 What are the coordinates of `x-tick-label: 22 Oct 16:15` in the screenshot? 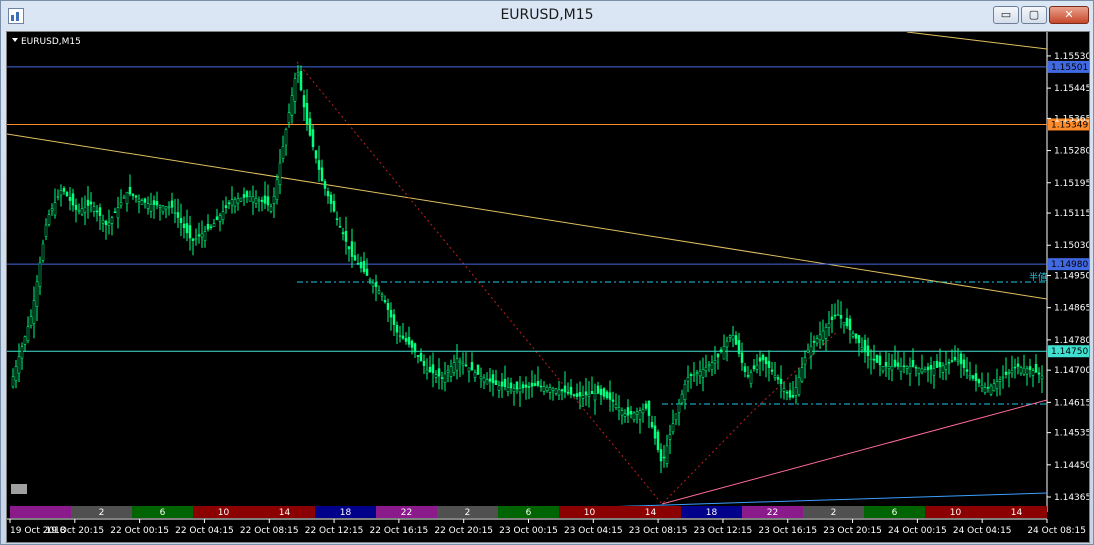 It's located at (399, 531).